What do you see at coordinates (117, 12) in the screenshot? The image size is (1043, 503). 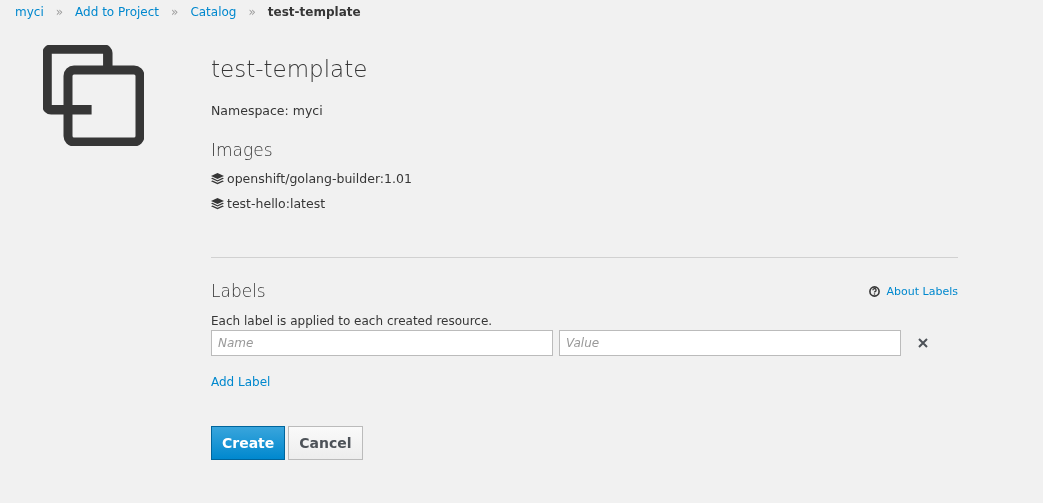 I see `breadcrumb-link: Add to Project` at bounding box center [117, 12].